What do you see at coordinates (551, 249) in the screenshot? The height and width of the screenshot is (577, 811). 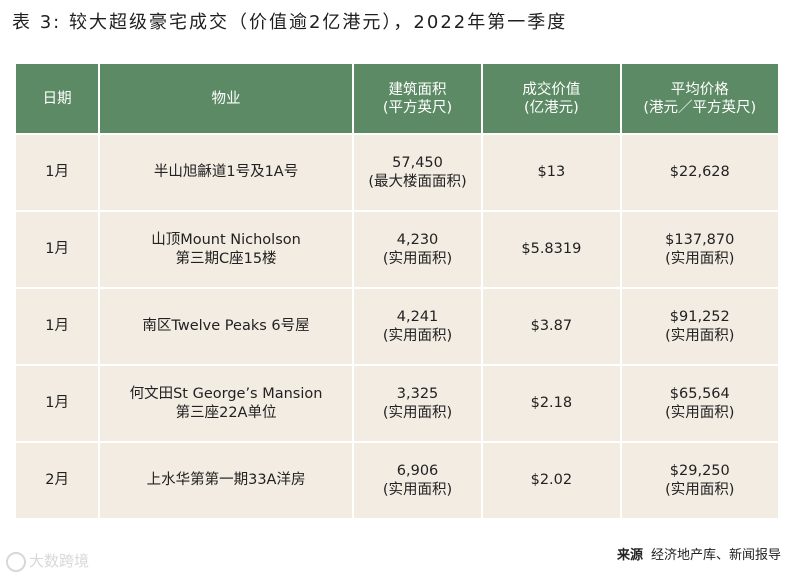 I see `cell-value: $5.8319` at bounding box center [551, 249].